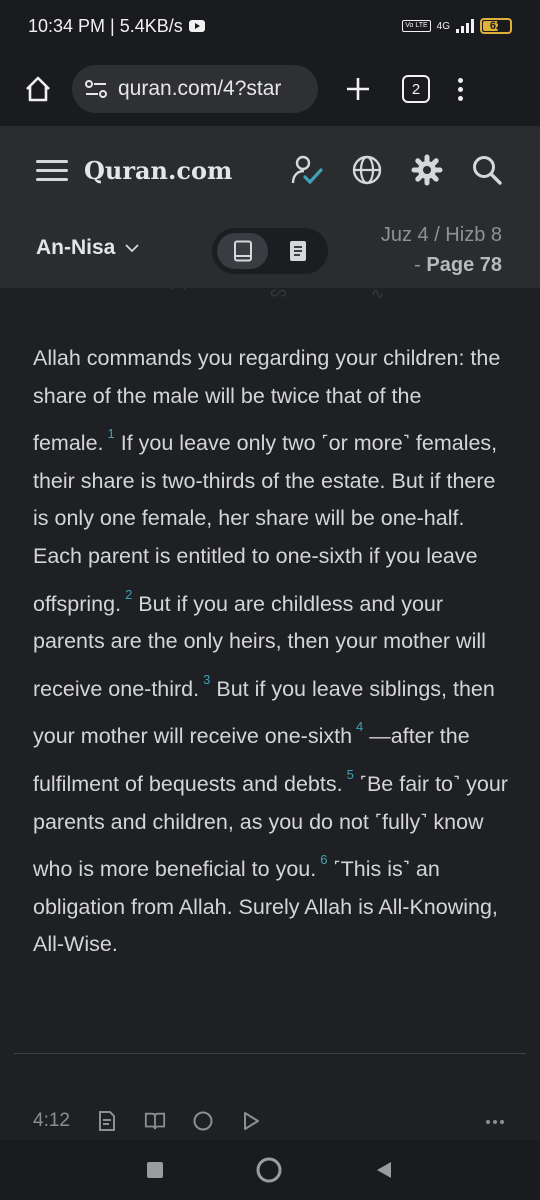 This screenshot has height=1200, width=540. I want to click on translation-mode-button, so click(242, 251).